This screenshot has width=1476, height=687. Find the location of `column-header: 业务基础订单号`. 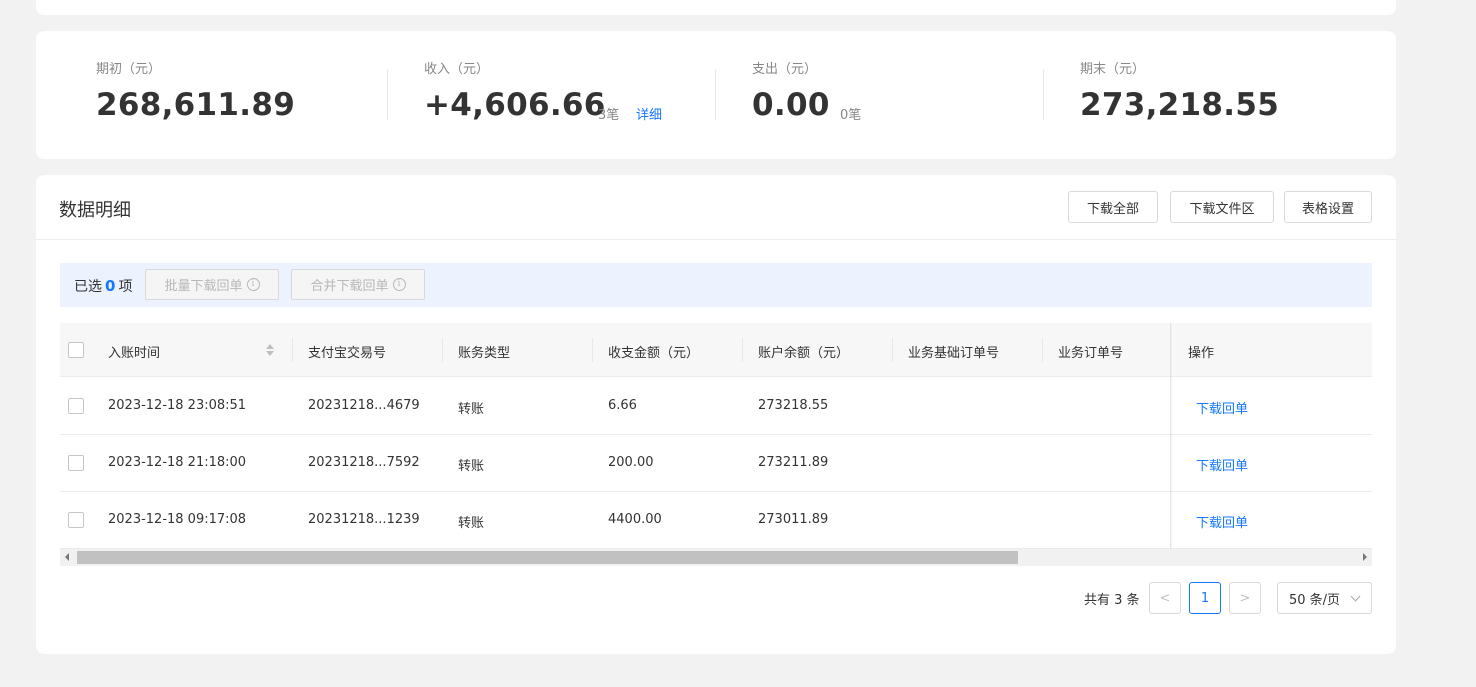

column-header: 业务基础订单号 is located at coordinates (954, 353).